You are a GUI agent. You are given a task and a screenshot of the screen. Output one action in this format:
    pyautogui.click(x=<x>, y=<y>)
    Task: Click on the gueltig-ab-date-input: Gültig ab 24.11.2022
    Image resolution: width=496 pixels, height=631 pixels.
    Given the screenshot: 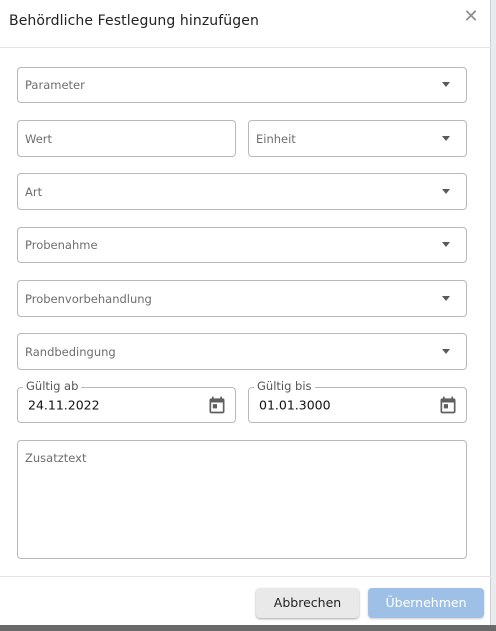 What is the action you would take?
    pyautogui.click(x=126, y=401)
    